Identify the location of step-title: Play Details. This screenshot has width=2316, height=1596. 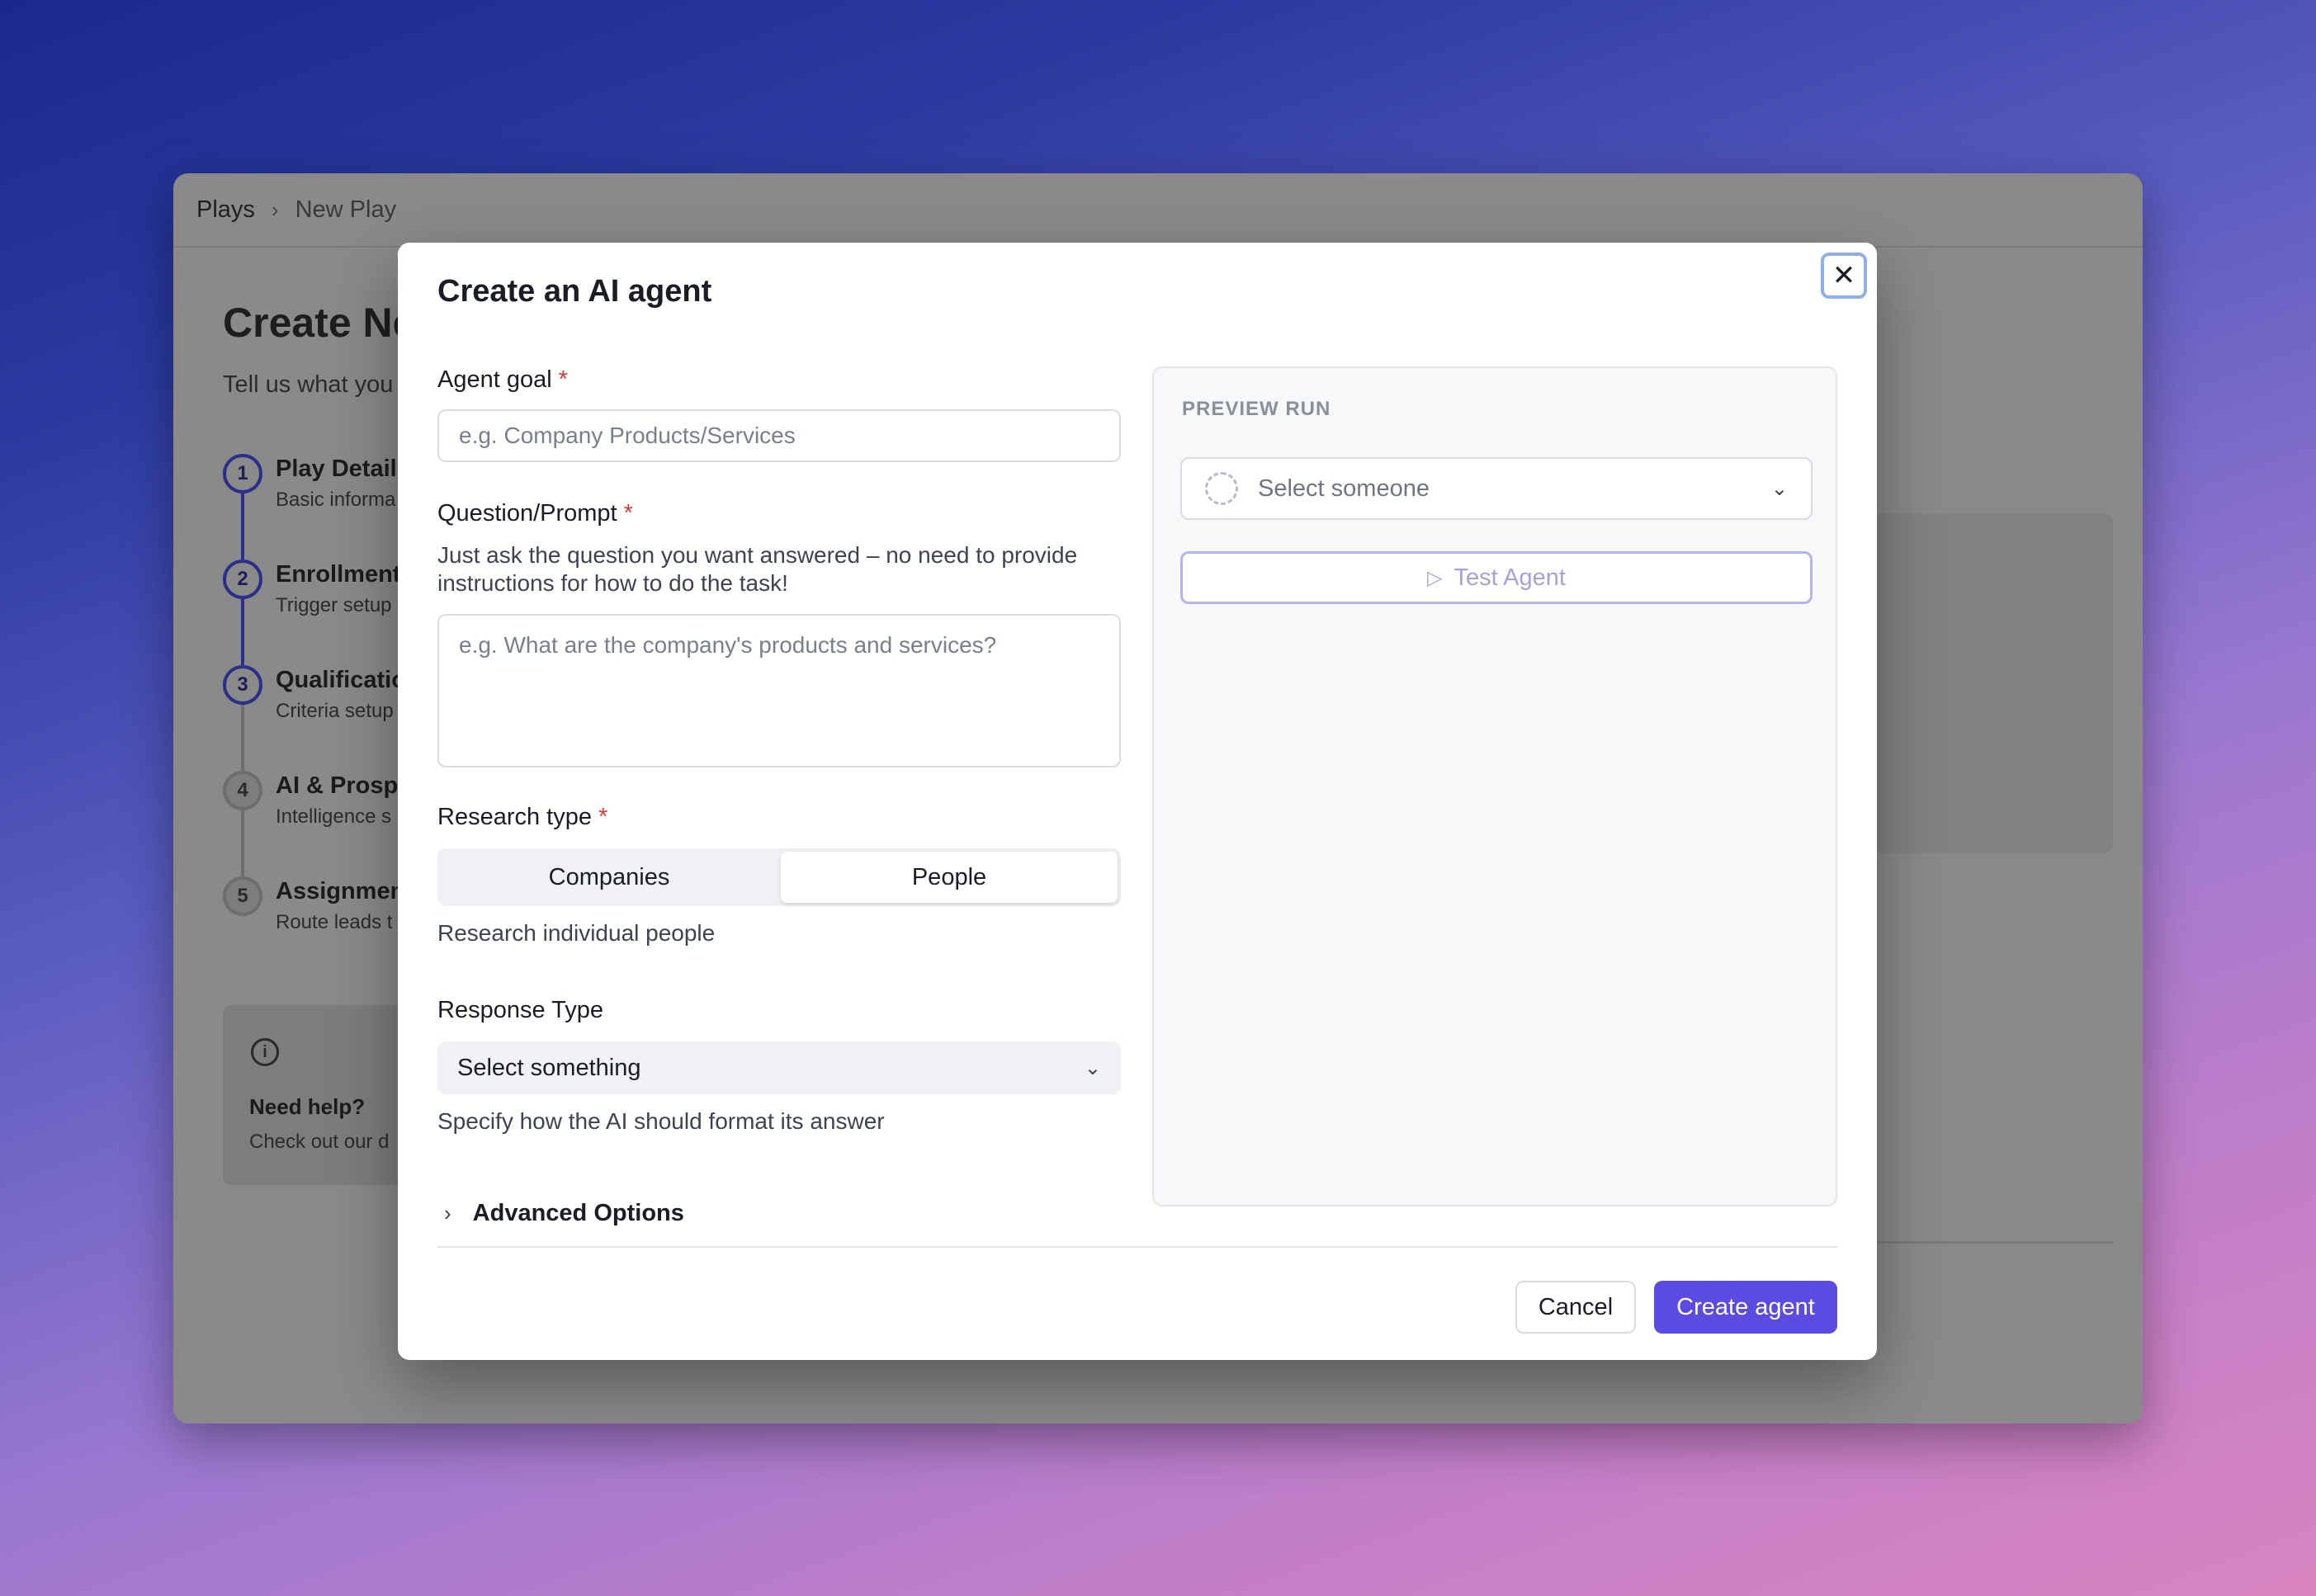
(343, 469).